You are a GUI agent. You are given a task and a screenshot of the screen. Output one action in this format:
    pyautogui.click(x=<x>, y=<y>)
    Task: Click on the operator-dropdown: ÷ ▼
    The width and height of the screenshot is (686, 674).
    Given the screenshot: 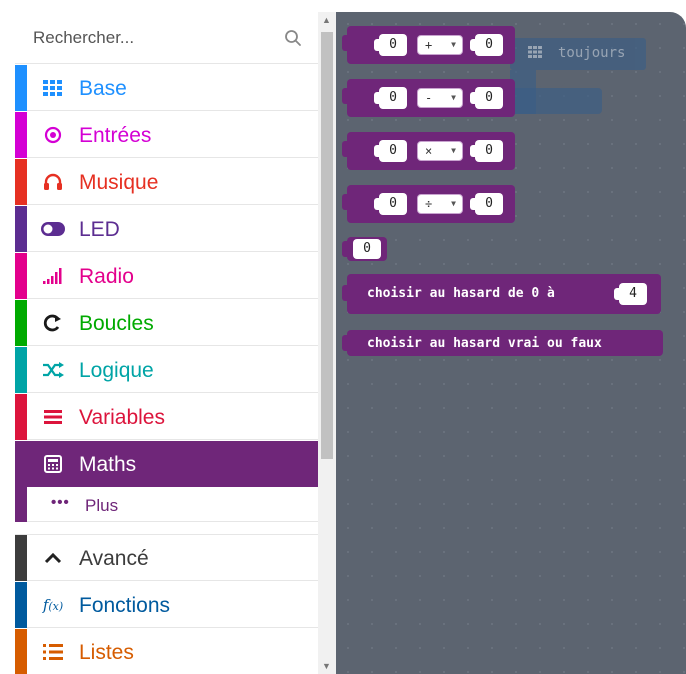 What is the action you would take?
    pyautogui.click(x=440, y=204)
    